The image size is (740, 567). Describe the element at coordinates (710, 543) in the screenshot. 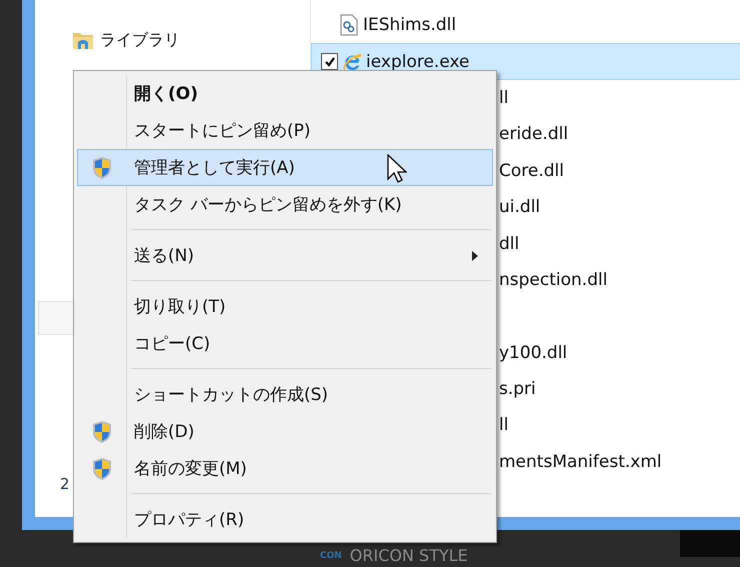

I see `taskbar-thumbnail` at that location.